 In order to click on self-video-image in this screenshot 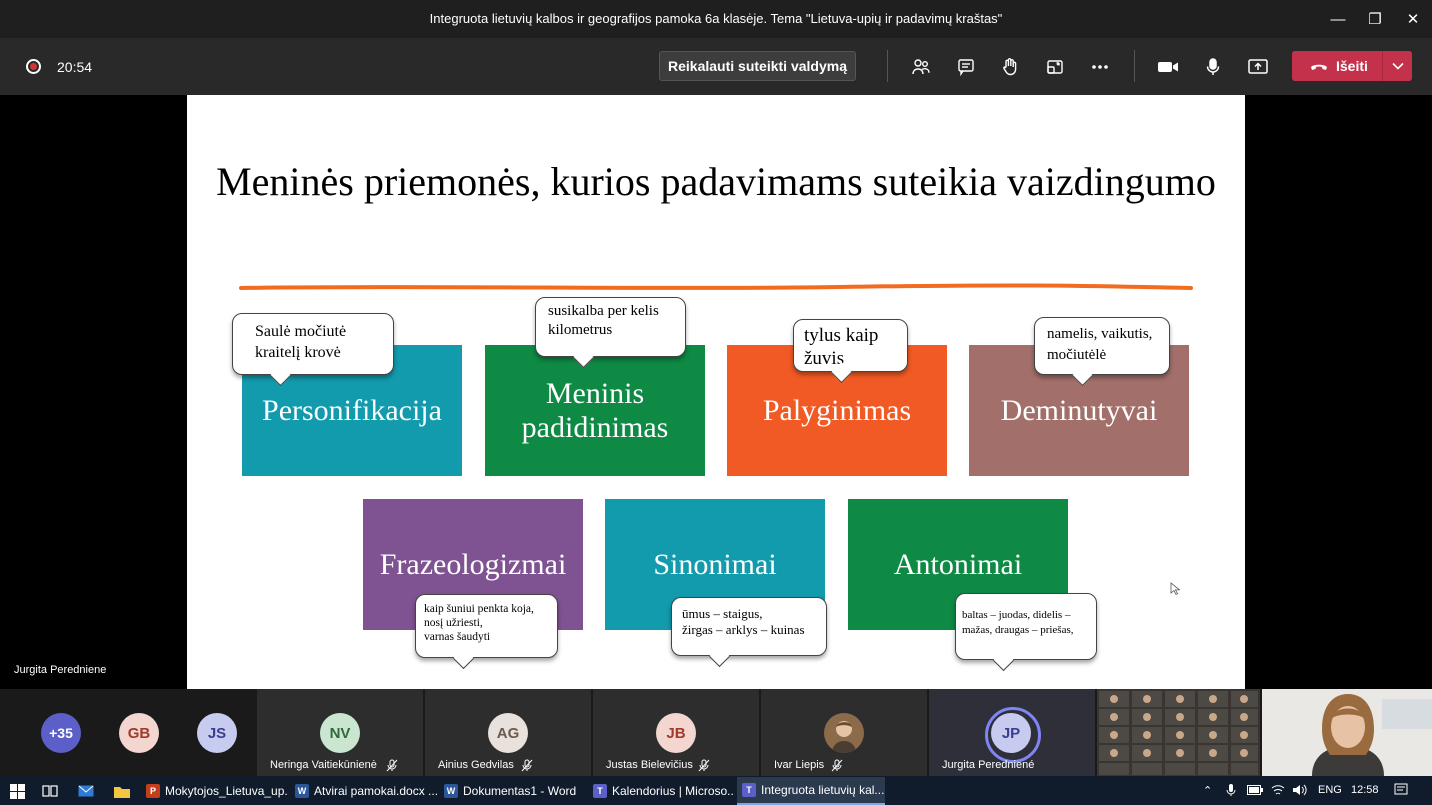, I will do `click(1347, 732)`.